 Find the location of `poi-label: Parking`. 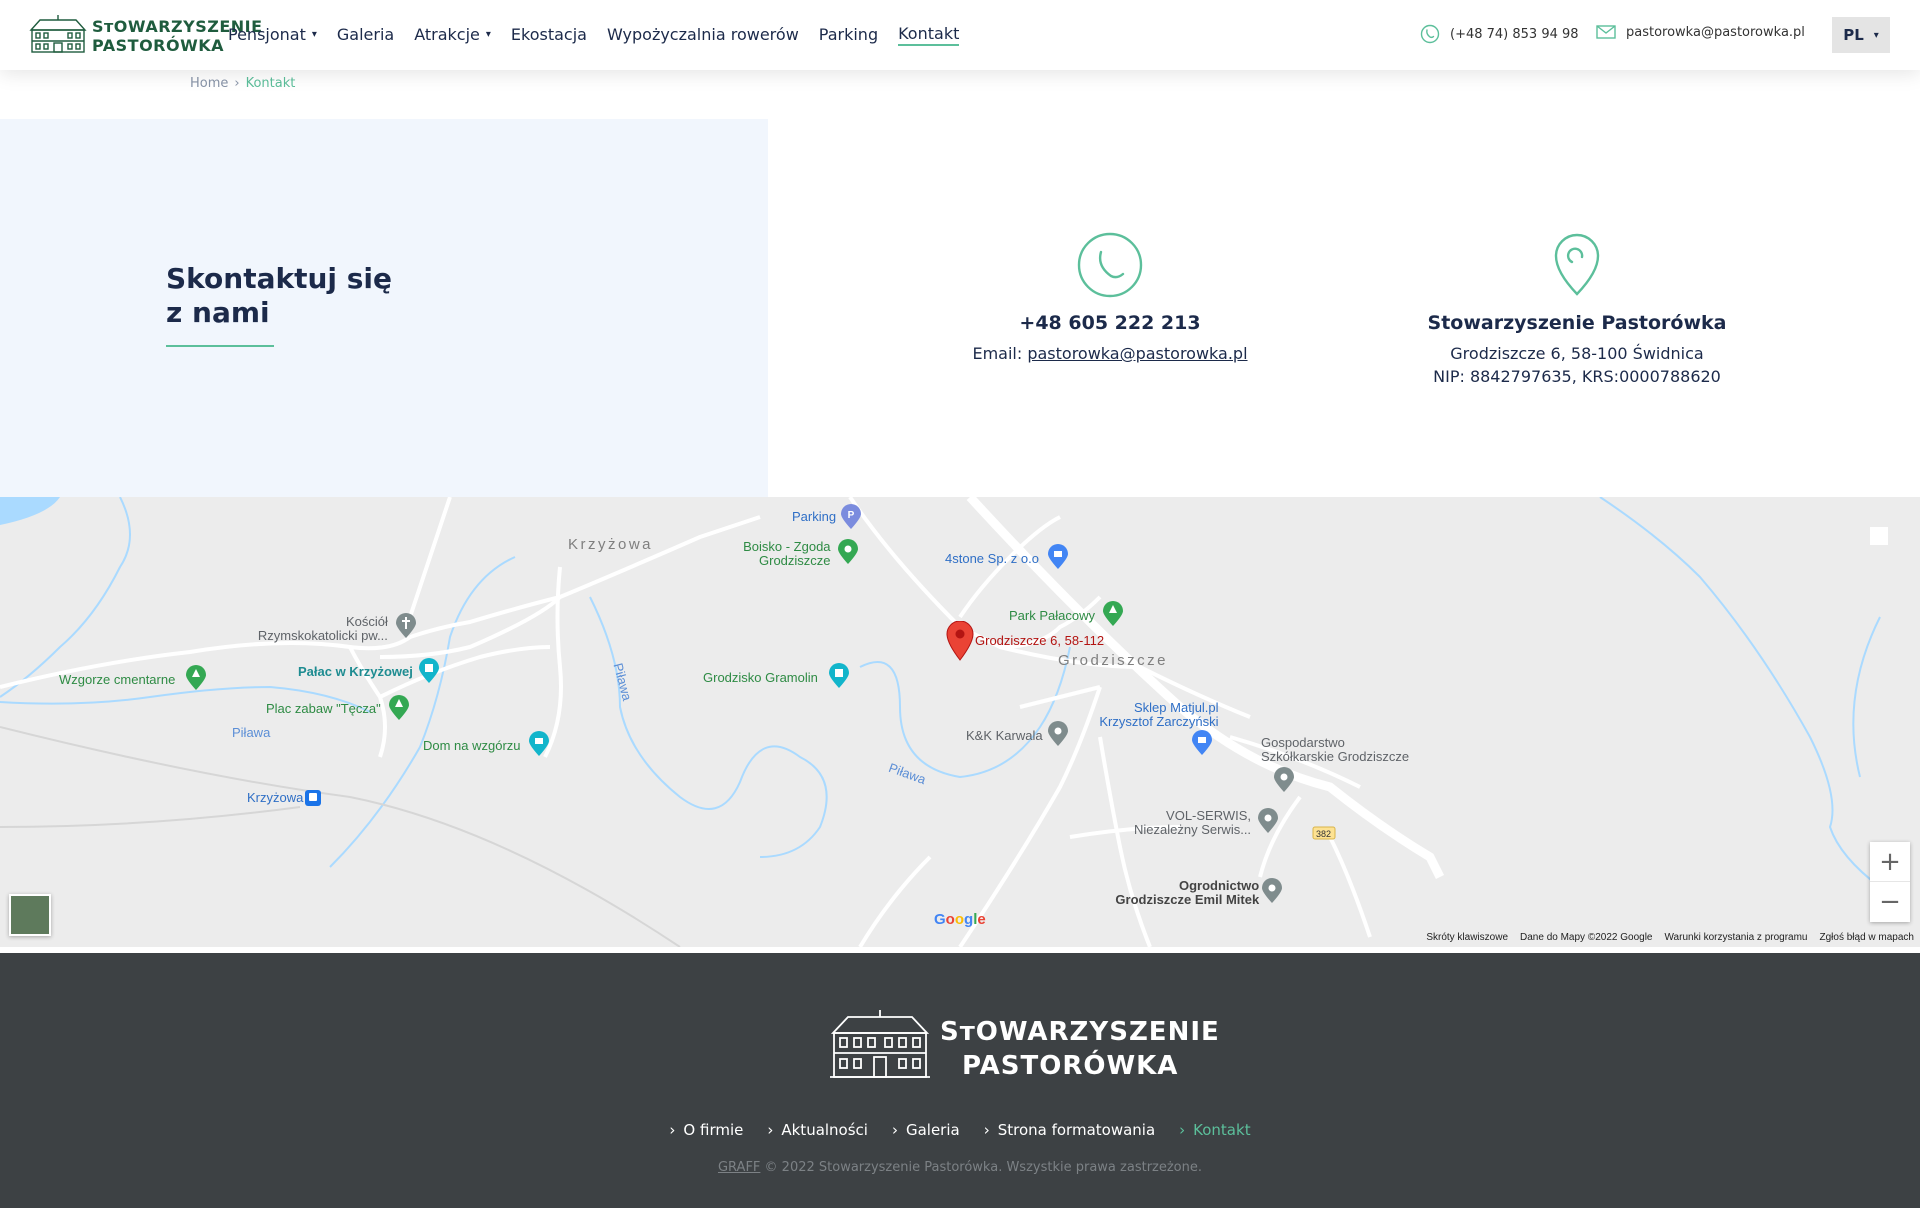

poi-label: Parking is located at coordinates (814, 517).